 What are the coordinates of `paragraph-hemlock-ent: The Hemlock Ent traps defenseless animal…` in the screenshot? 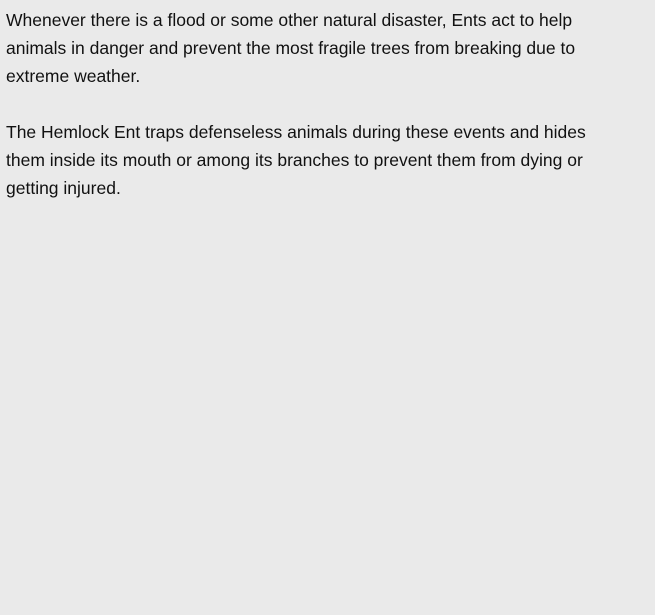 It's located at (296, 160).